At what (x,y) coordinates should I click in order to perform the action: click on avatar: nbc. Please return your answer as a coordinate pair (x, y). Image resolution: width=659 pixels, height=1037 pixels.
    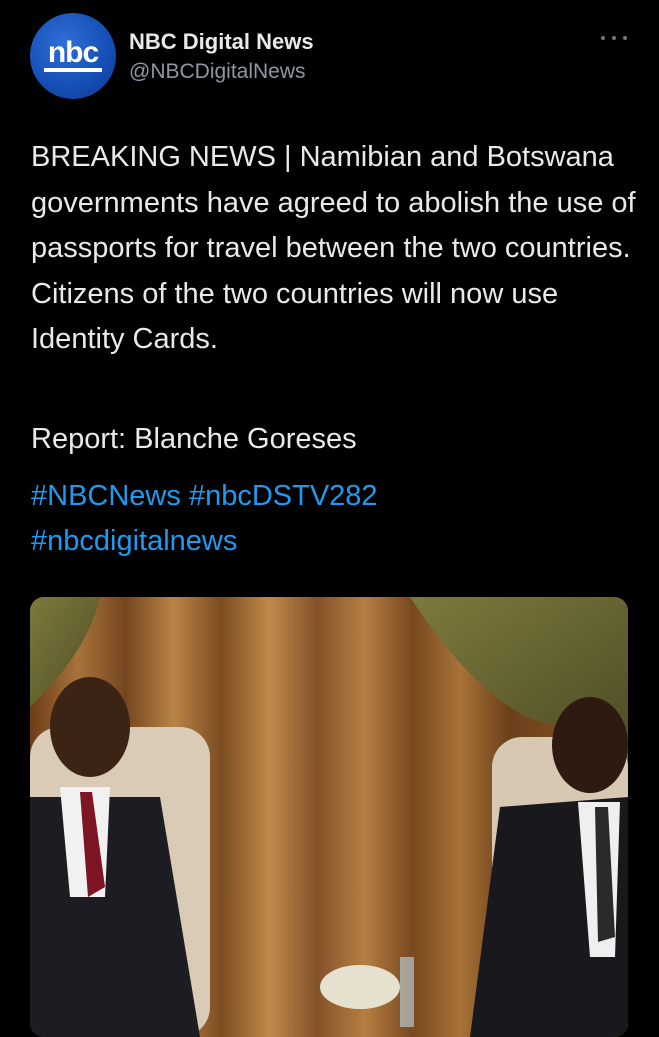
    Looking at the image, I should click on (73, 56).